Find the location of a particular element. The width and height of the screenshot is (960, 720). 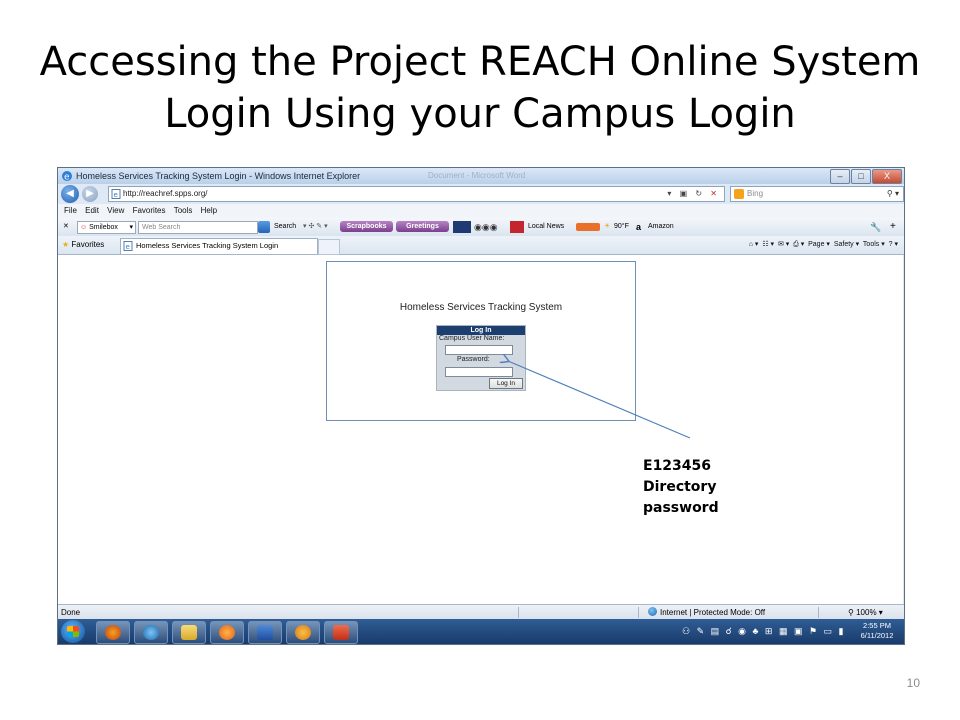

menu-view: View is located at coordinates (115, 210).